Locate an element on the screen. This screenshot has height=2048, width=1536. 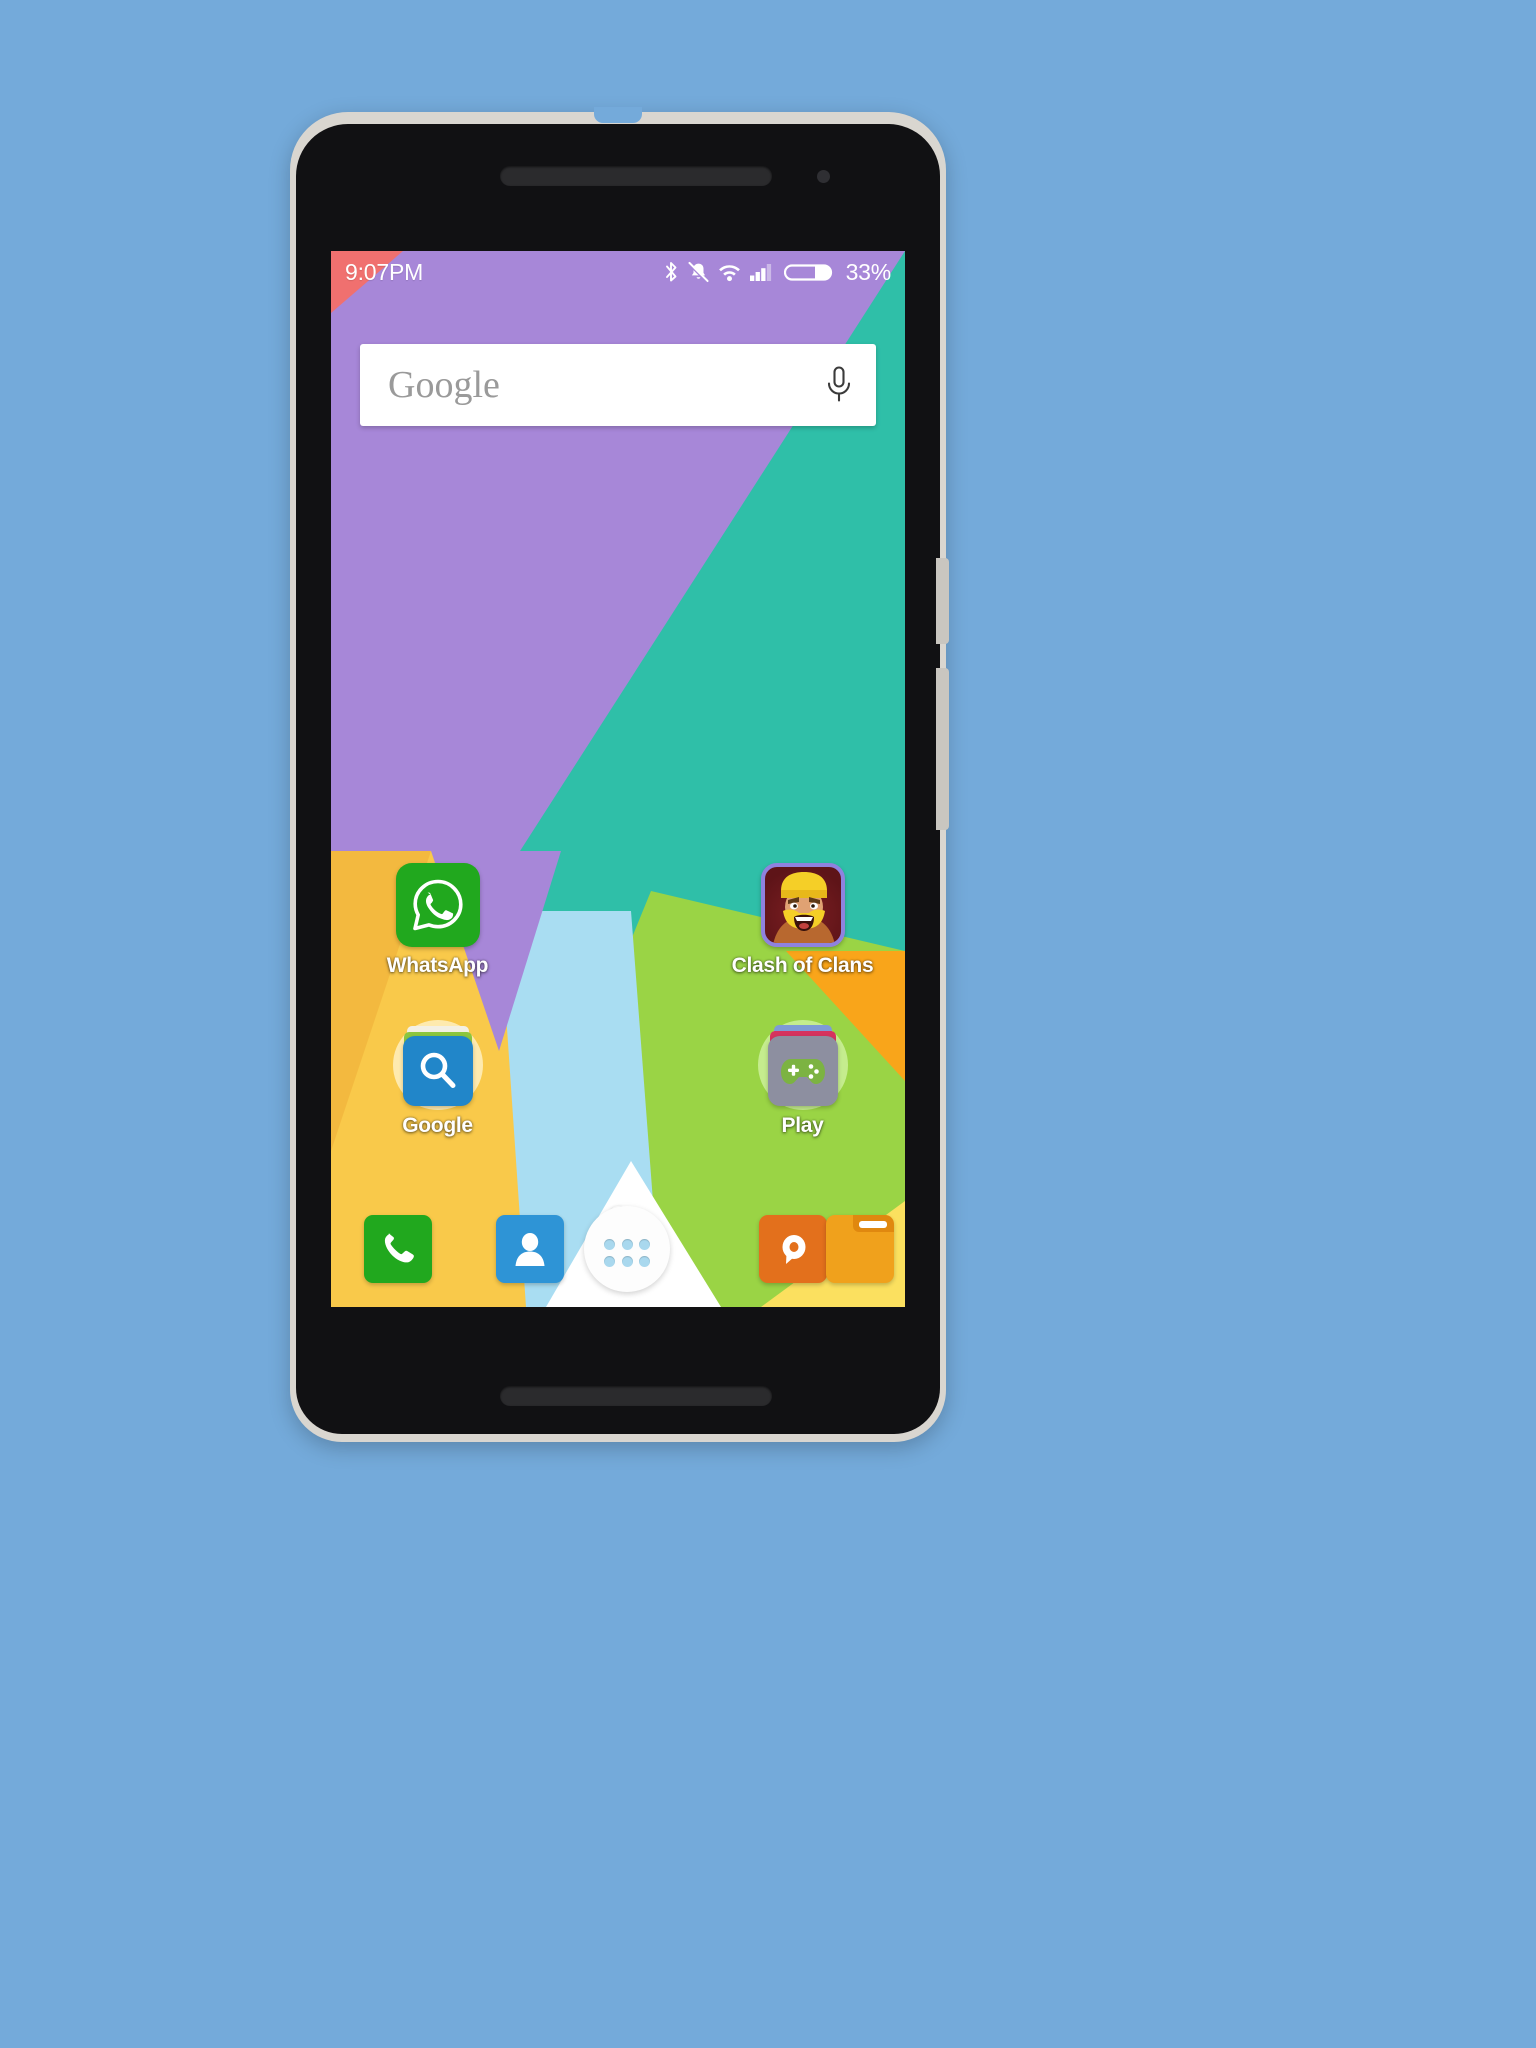
google-search-icon is located at coordinates (437, 1071).